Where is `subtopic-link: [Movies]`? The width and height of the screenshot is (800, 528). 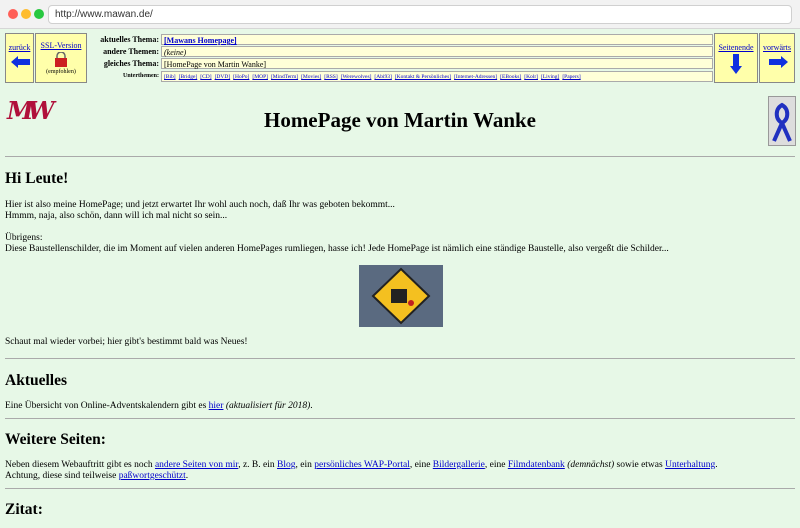
subtopic-link: [Movies] is located at coordinates (311, 77).